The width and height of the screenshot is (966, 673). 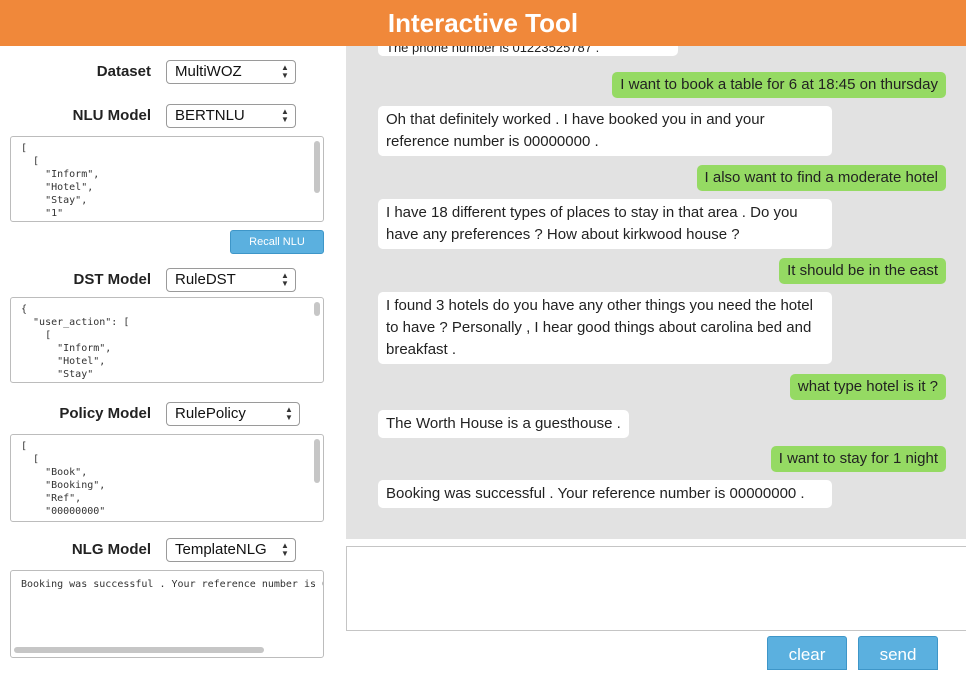 I want to click on app-title: Interactive Tool, so click(x=483, y=22).